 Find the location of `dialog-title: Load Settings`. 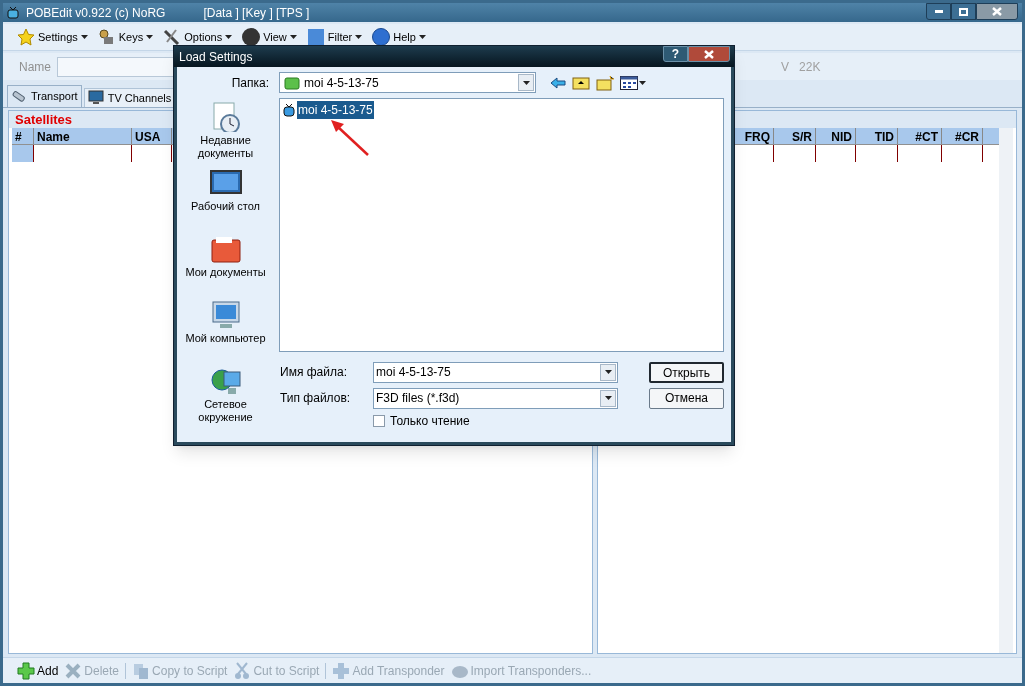

dialog-title: Load Settings is located at coordinates (216, 57).